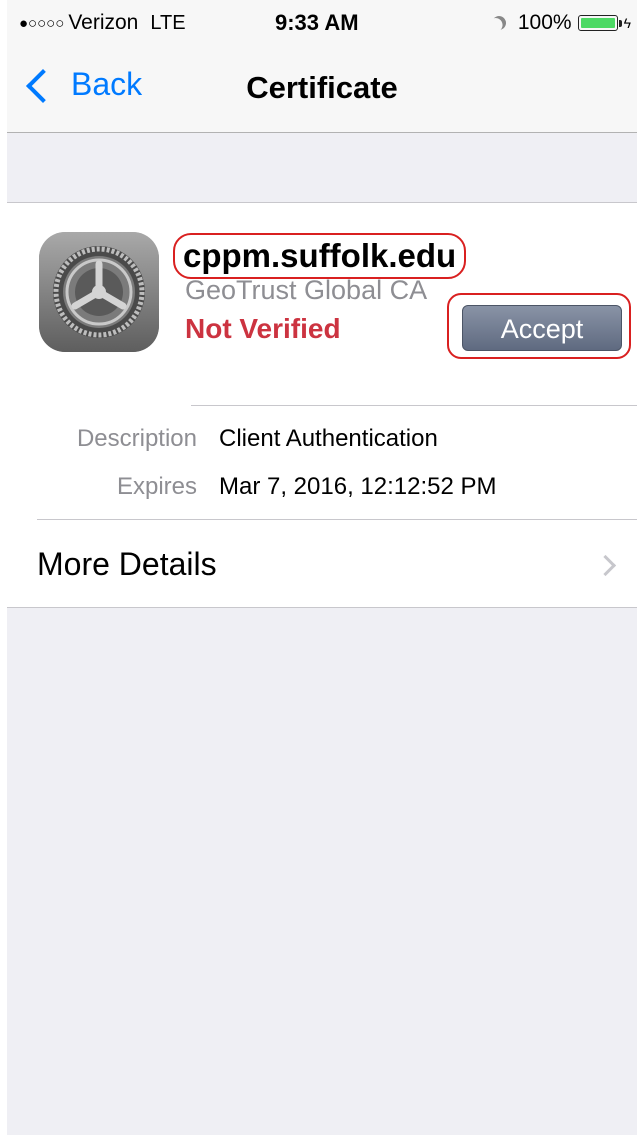 This screenshot has width=637, height=1135. I want to click on expires-label: Expires, so click(156, 486).